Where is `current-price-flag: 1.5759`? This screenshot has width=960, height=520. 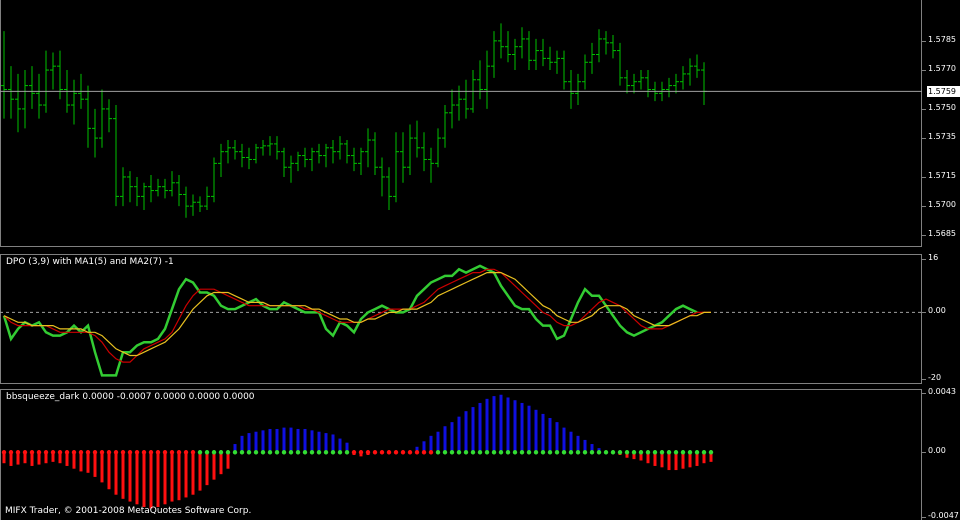
current-price-flag: 1.5759 is located at coordinates (943, 92).